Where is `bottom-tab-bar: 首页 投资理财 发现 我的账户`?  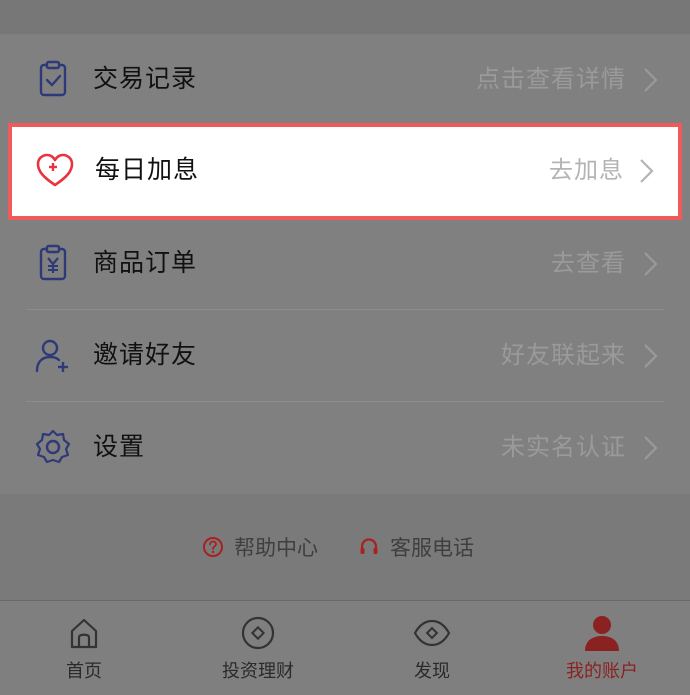
bottom-tab-bar: 首页 投资理财 发现 我的账户 is located at coordinates (345, 647).